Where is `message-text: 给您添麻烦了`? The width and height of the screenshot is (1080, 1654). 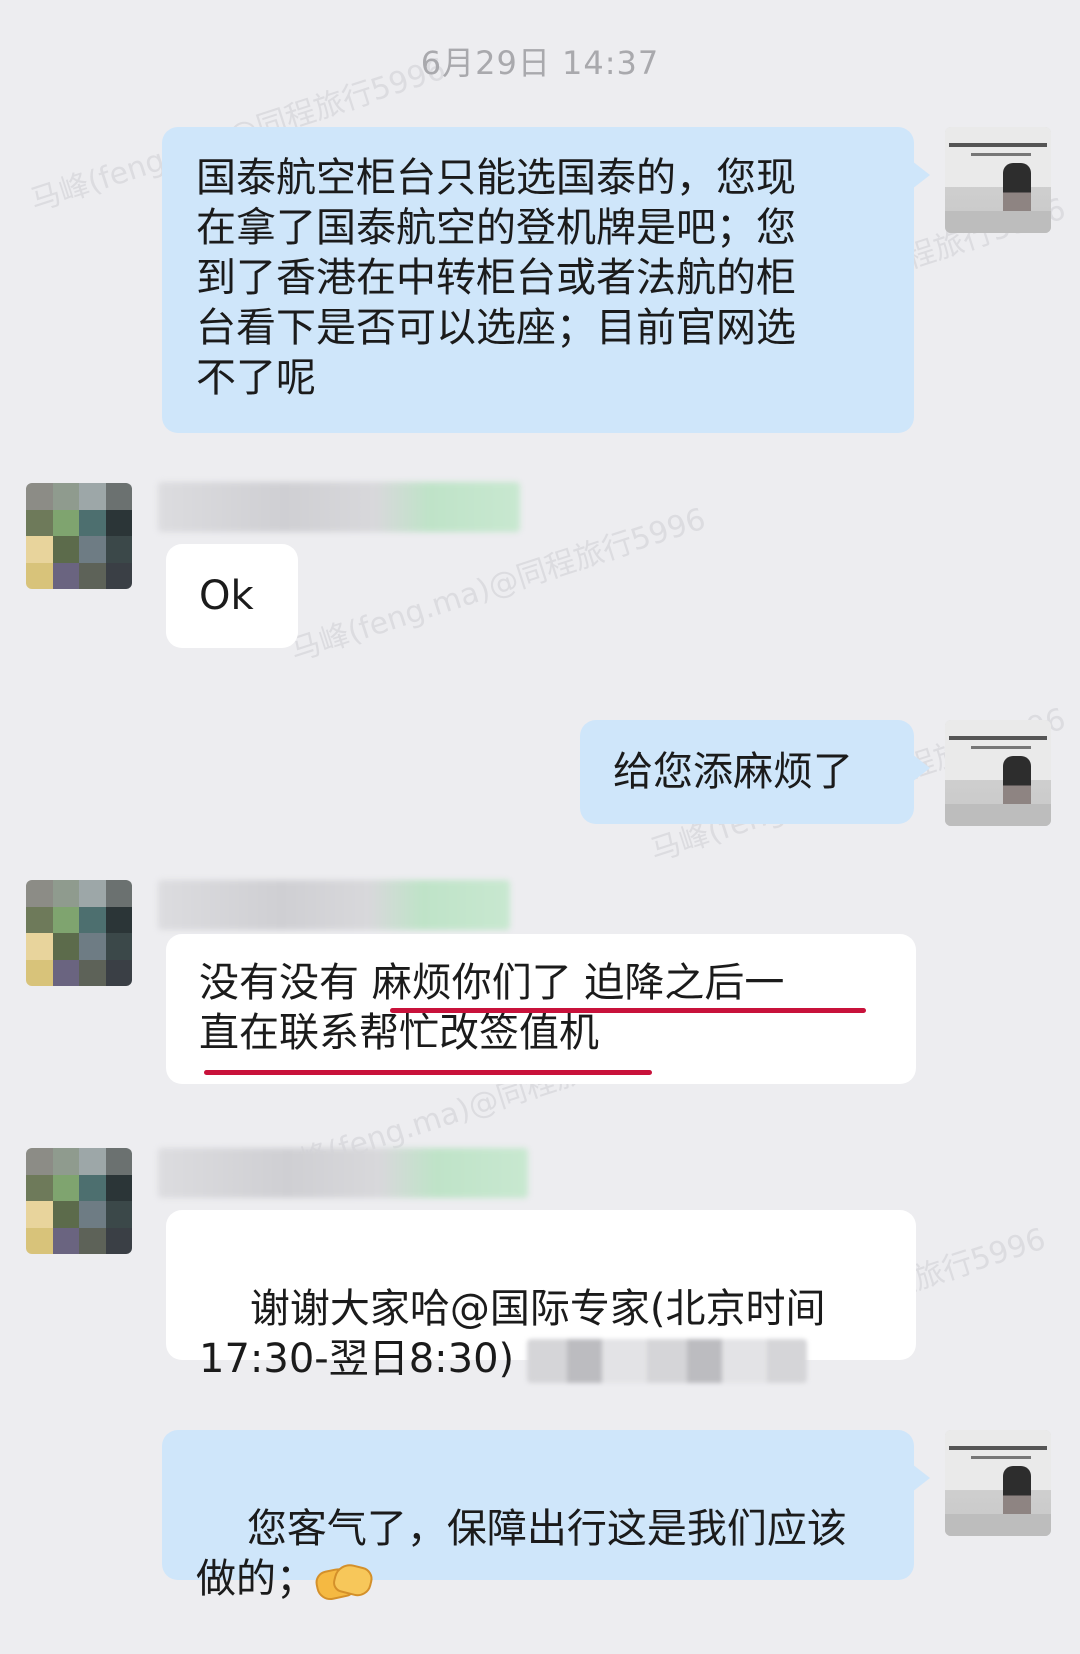
message-text: 给您添麻烦了 is located at coordinates (733, 772).